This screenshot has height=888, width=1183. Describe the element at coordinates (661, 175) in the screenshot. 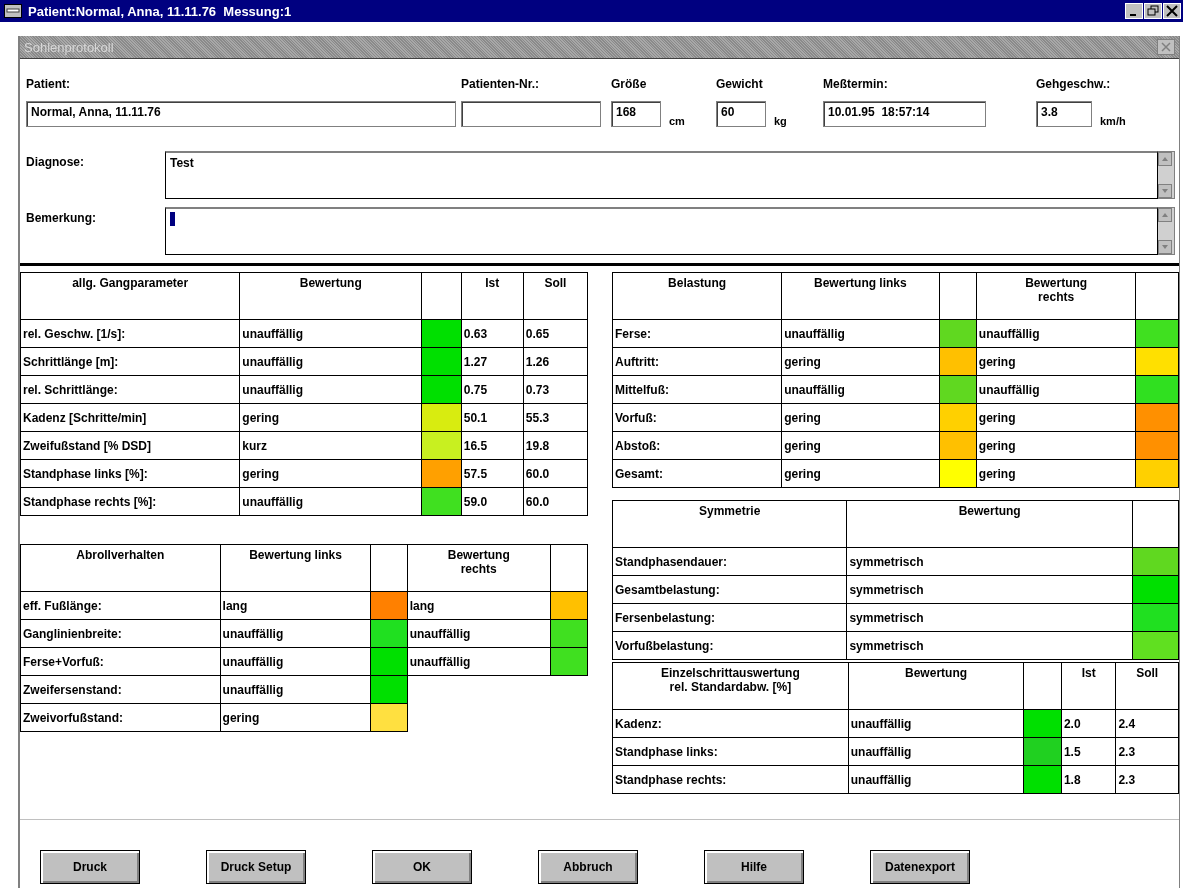

I see `text-area: Test` at that location.